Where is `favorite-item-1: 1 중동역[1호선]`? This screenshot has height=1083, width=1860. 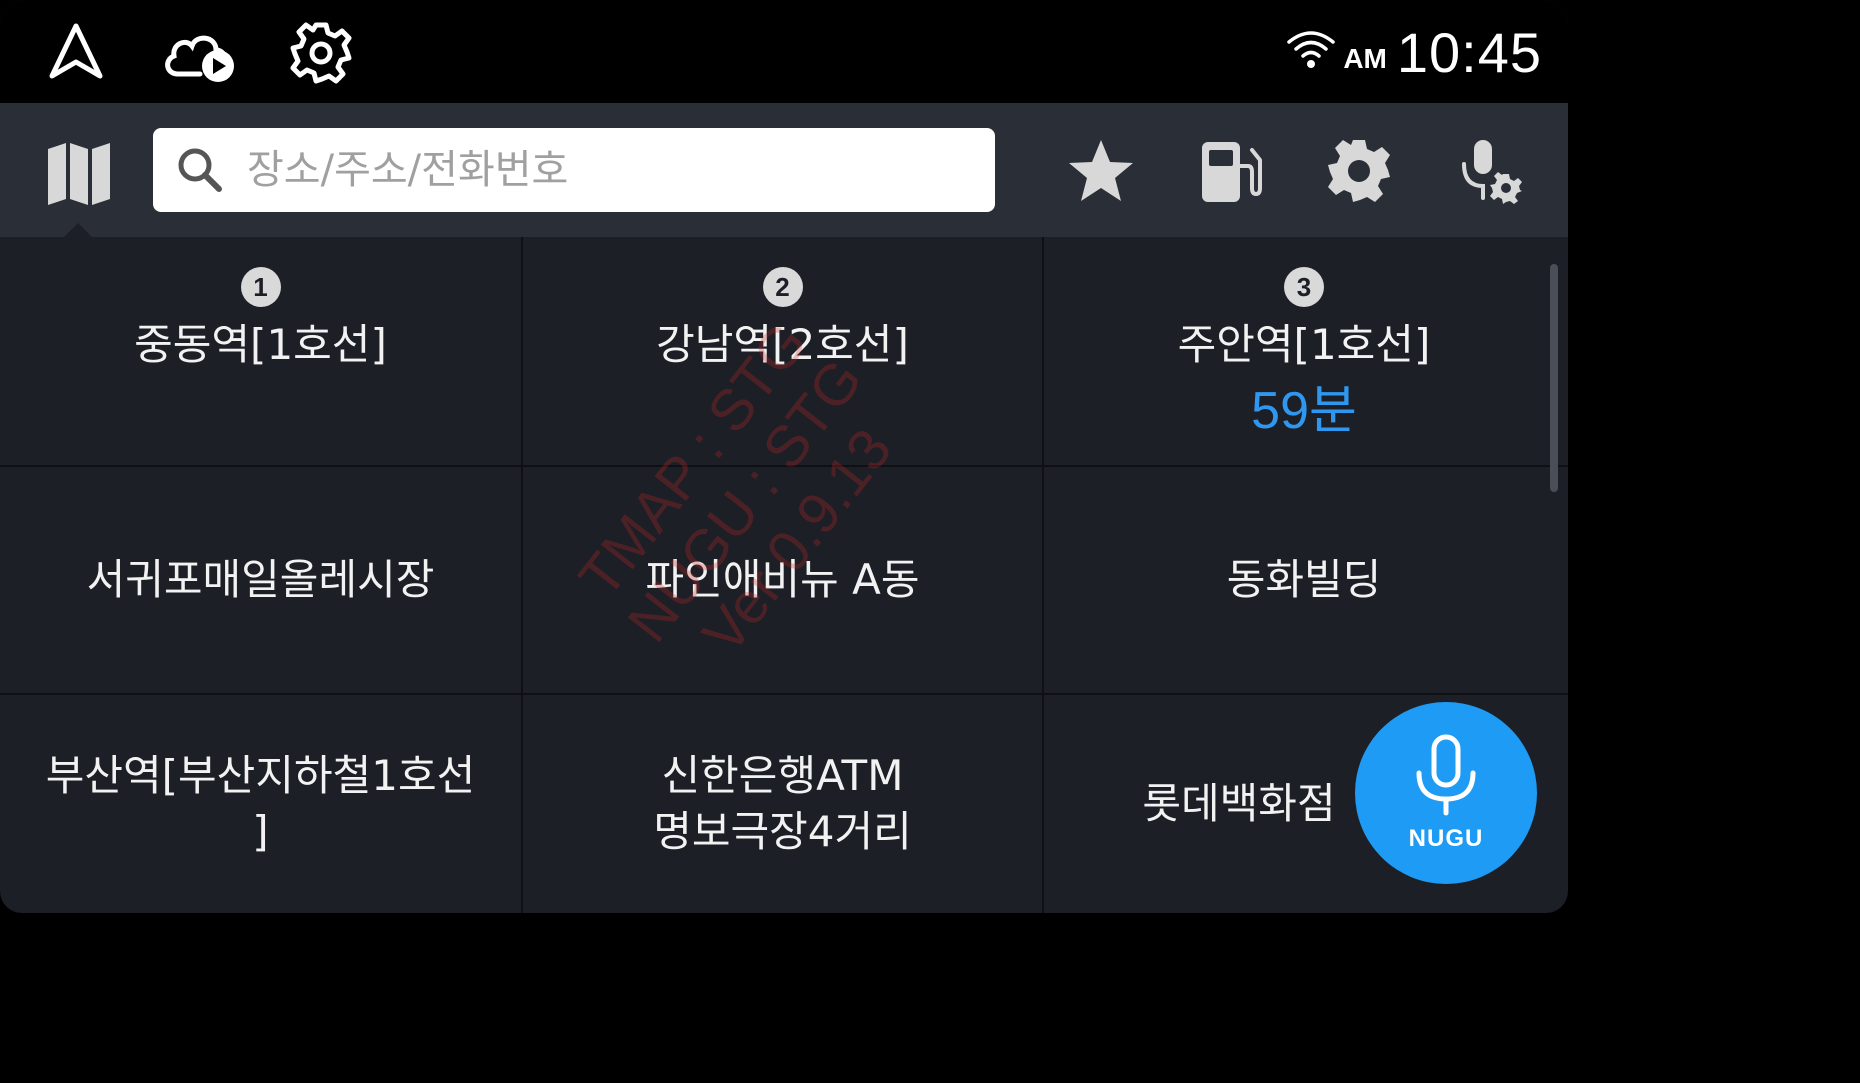
favorite-item-1: 1 중동역[1호선] is located at coordinates (260, 351).